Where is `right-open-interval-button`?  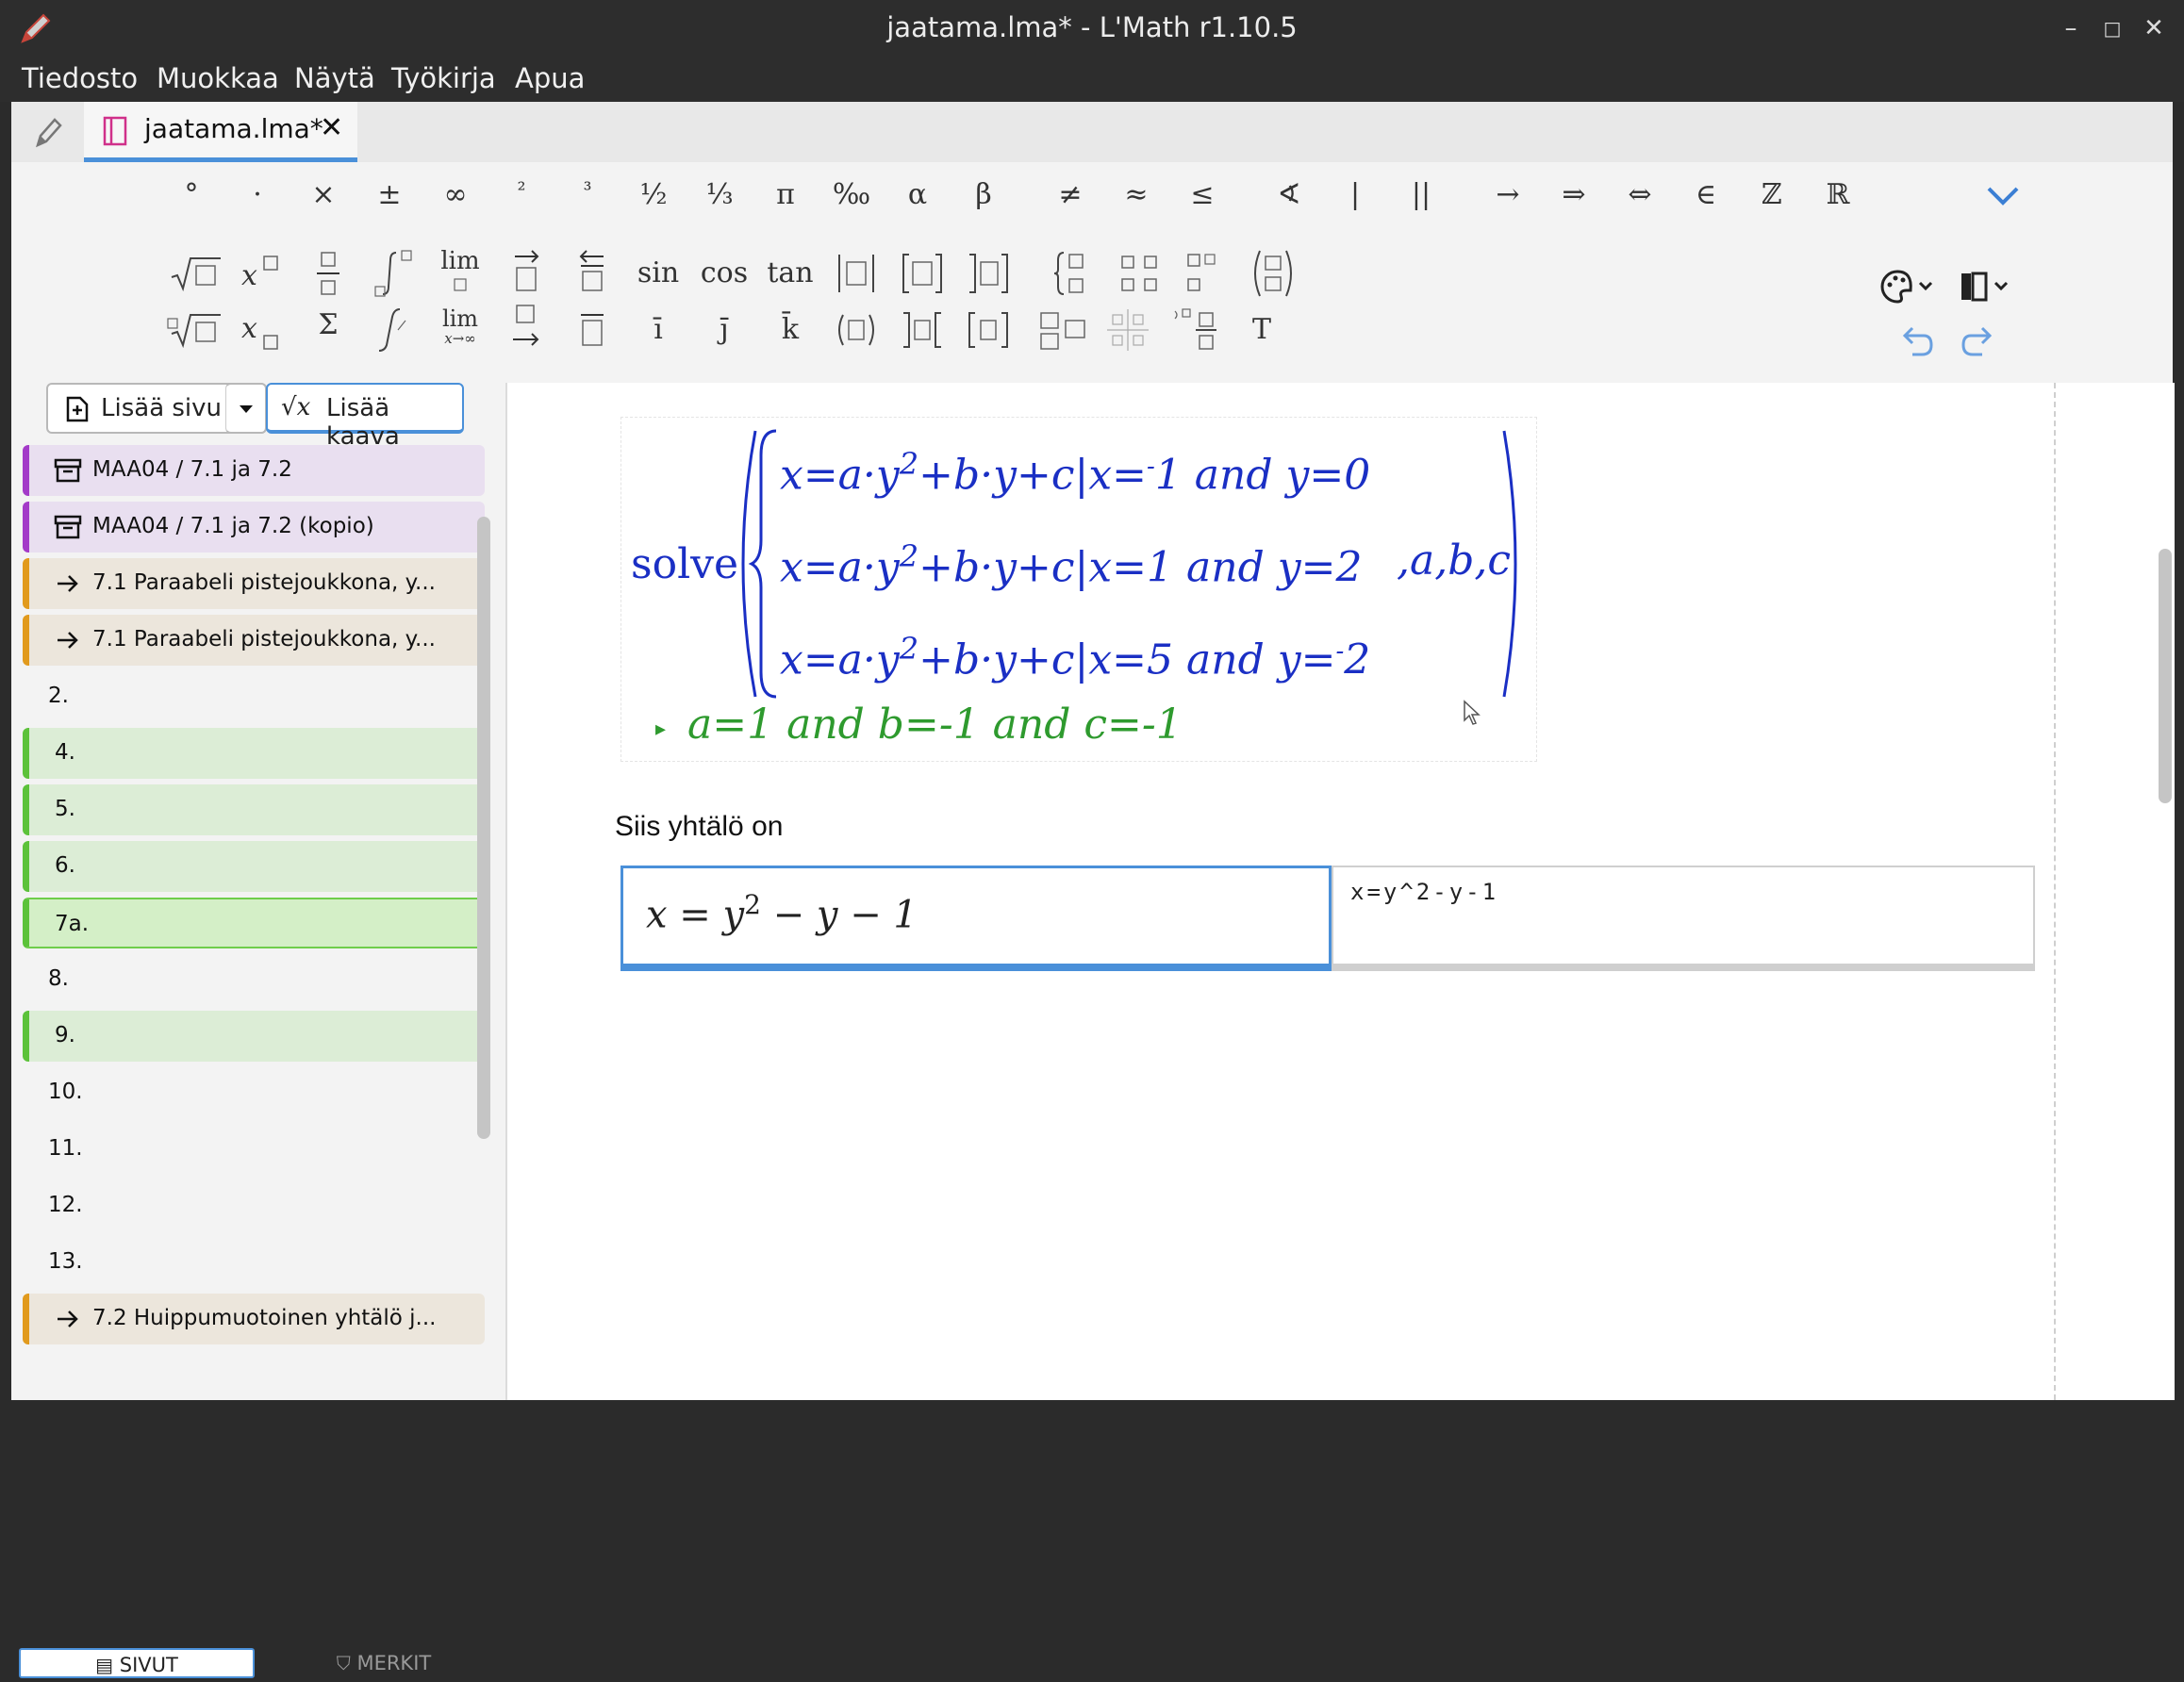 right-open-interval-button is located at coordinates (988, 330).